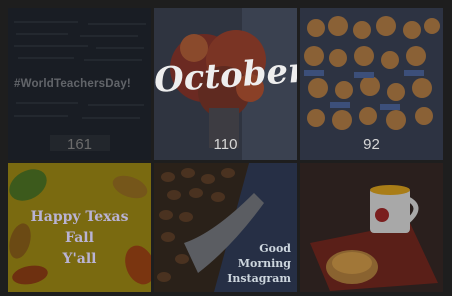  I want to click on tile-caption: Good Morning Instagram, so click(259, 263).